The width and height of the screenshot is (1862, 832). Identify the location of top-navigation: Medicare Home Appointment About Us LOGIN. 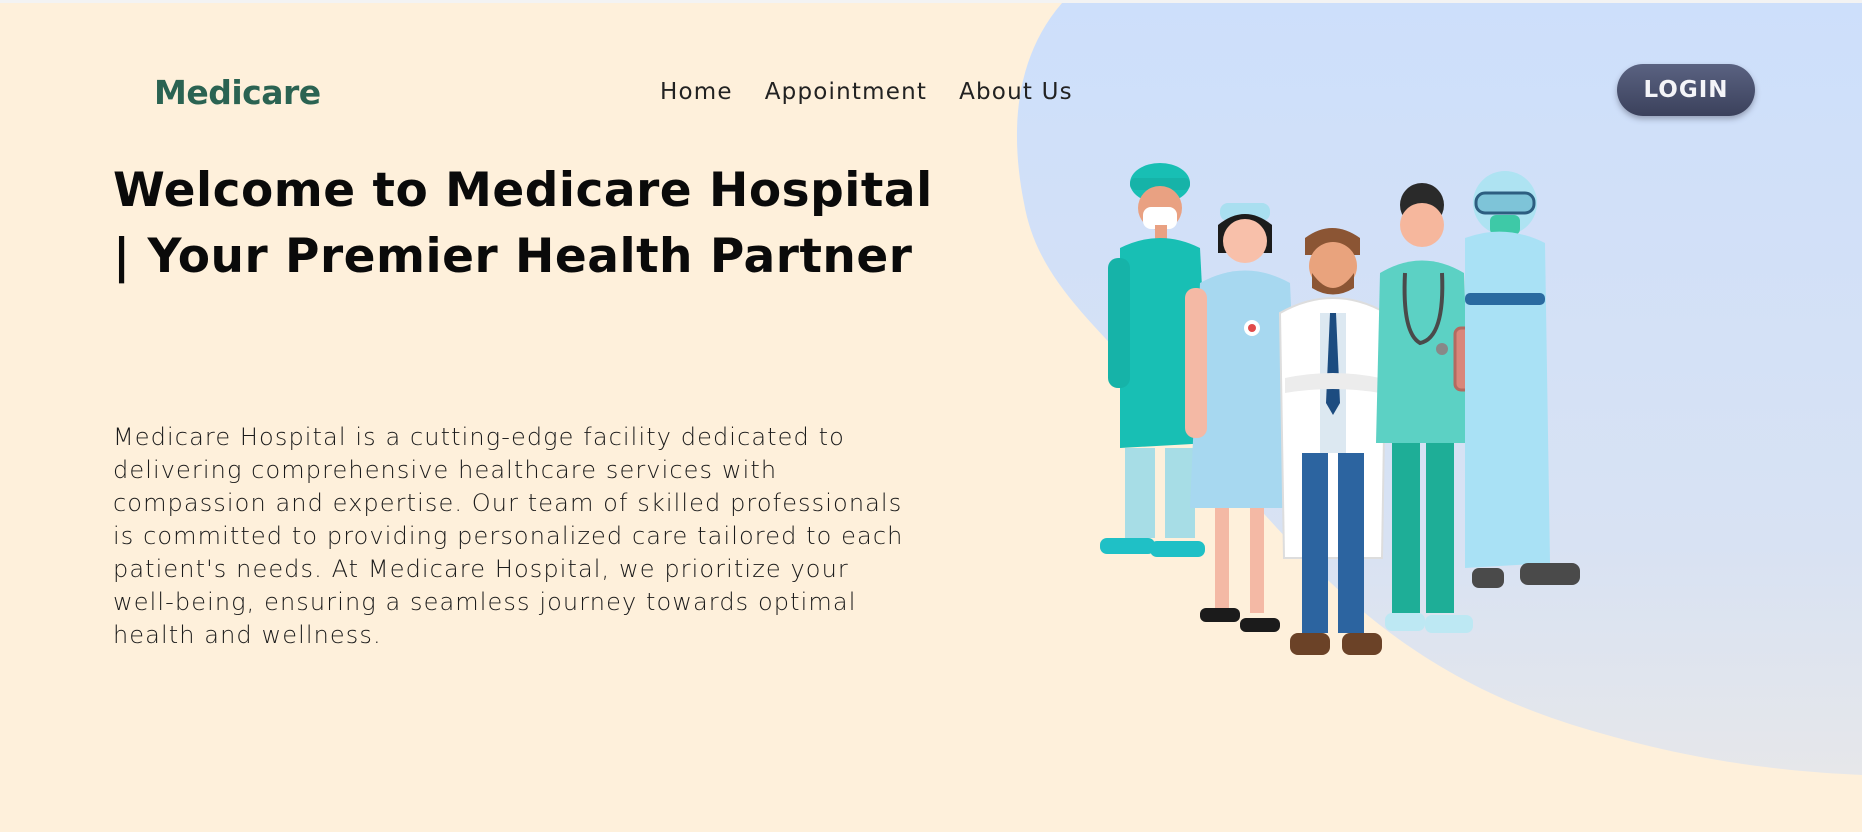
(931, 93).